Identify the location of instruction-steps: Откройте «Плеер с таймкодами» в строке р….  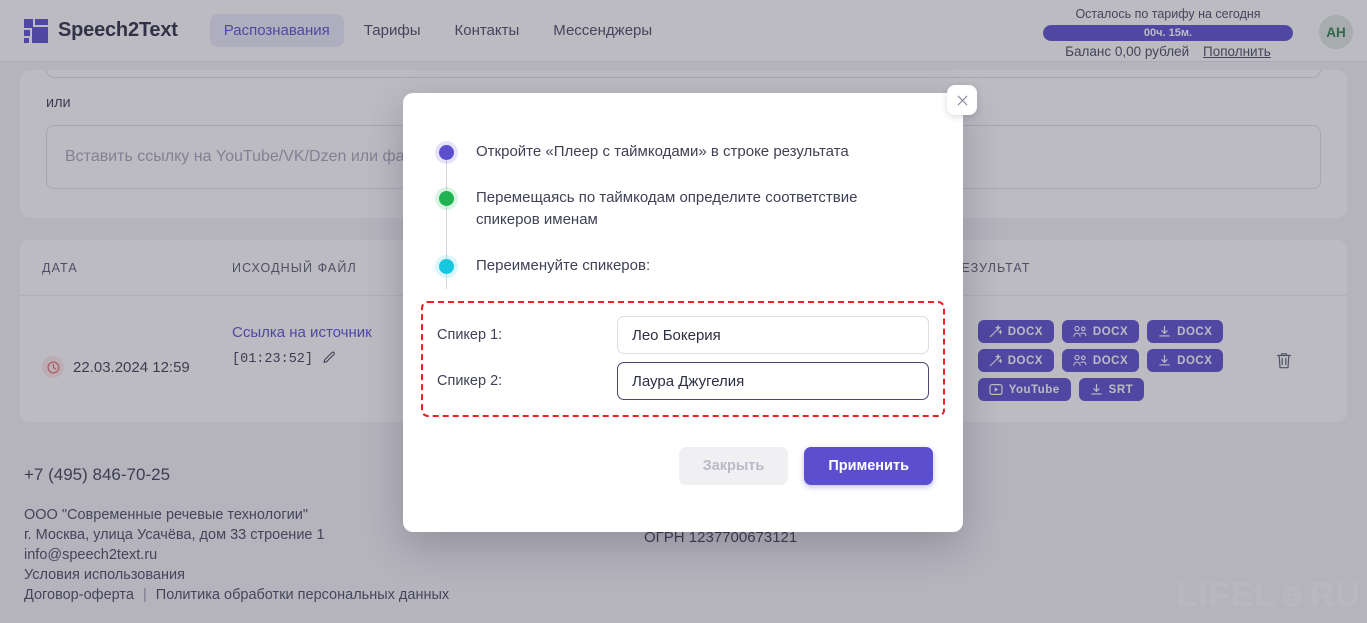
(683, 191).